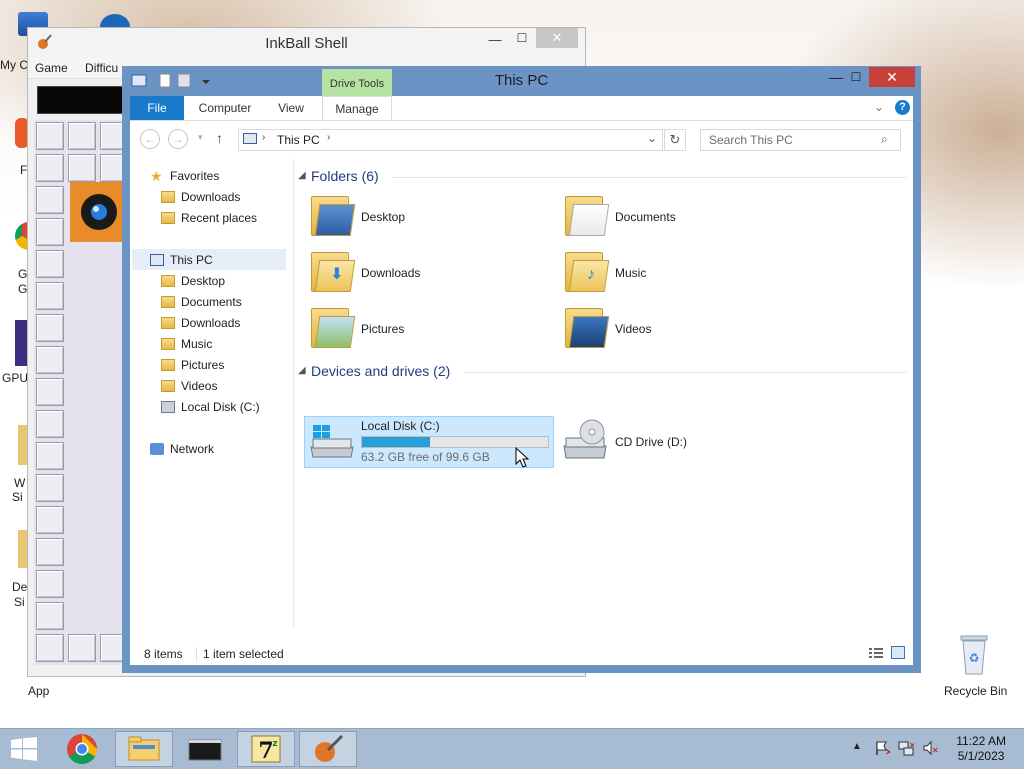 The image size is (1024, 770). Describe the element at coordinates (898, 652) in the screenshot. I see `large-icons-view-icon` at that location.